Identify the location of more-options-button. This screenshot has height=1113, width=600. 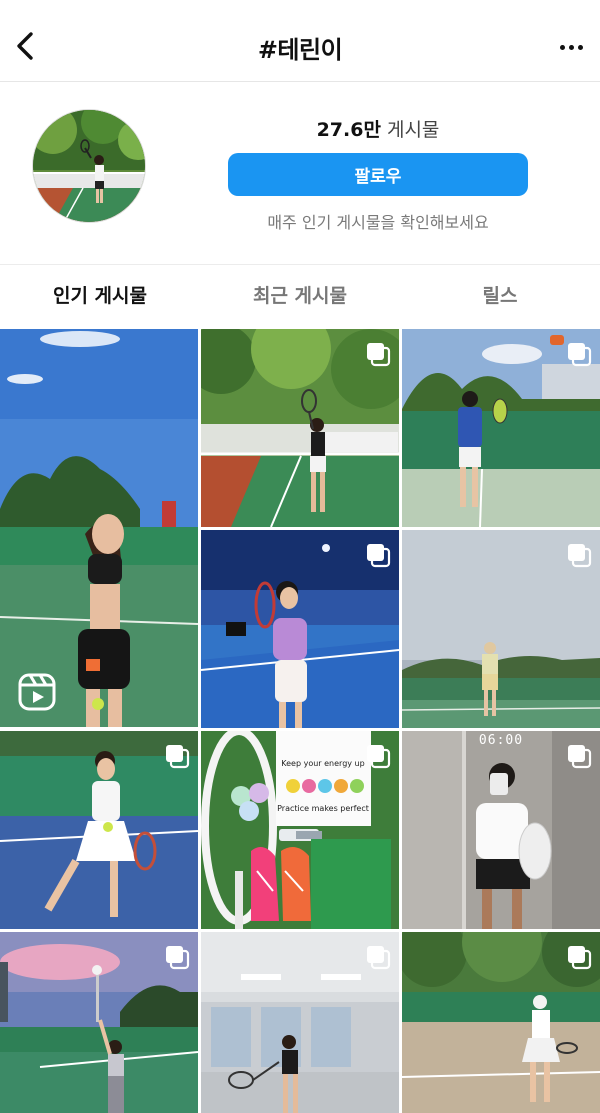
(571, 47).